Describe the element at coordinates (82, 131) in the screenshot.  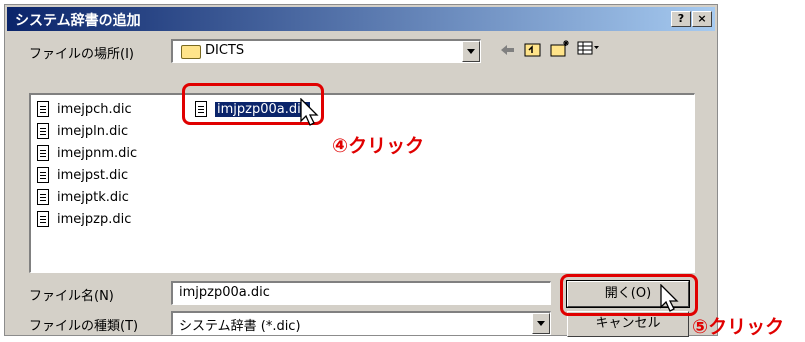
I see `list-item: imejpln.dic` at that location.